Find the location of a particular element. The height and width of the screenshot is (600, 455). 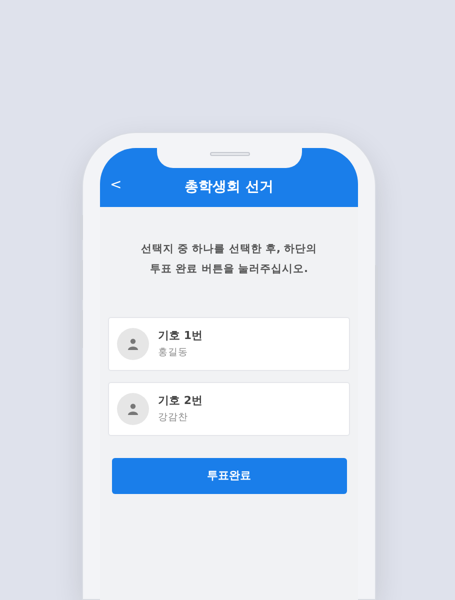

speaker-grille is located at coordinates (230, 154).